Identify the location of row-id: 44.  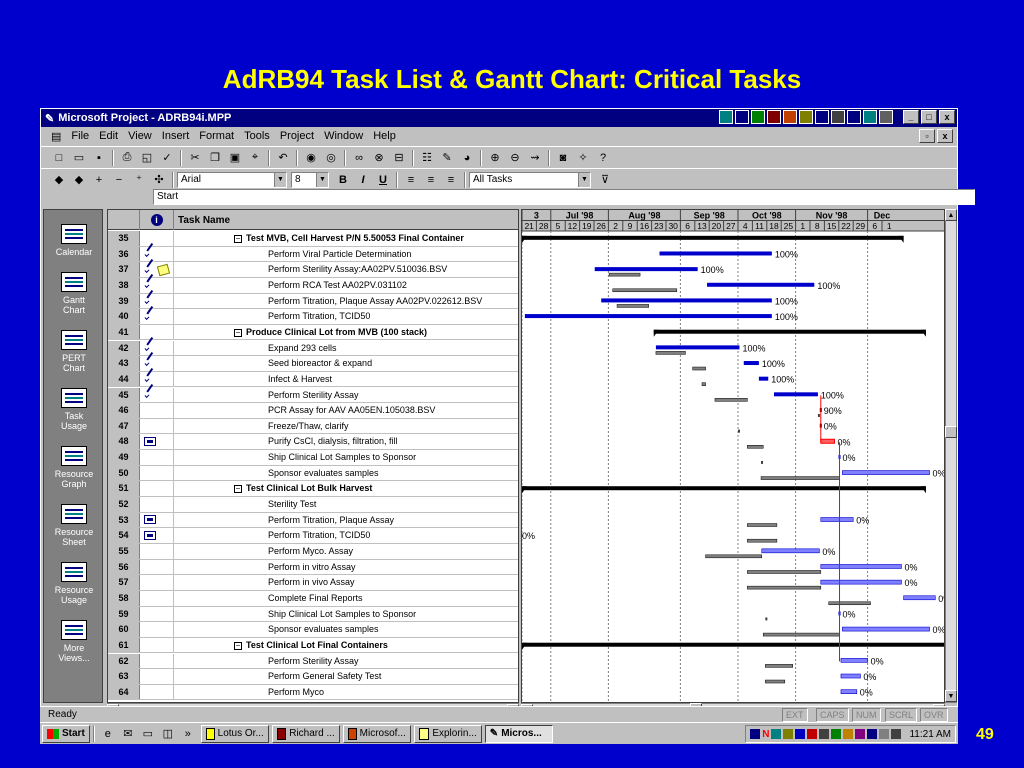
(124, 379).